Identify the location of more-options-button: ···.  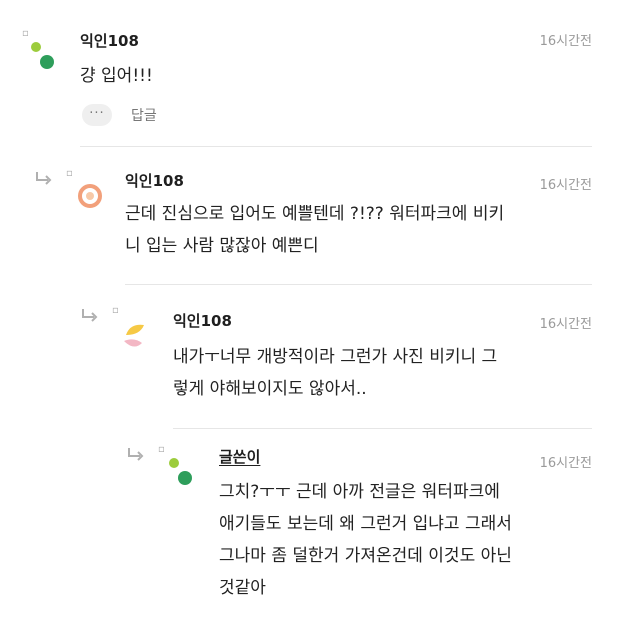
(97, 115).